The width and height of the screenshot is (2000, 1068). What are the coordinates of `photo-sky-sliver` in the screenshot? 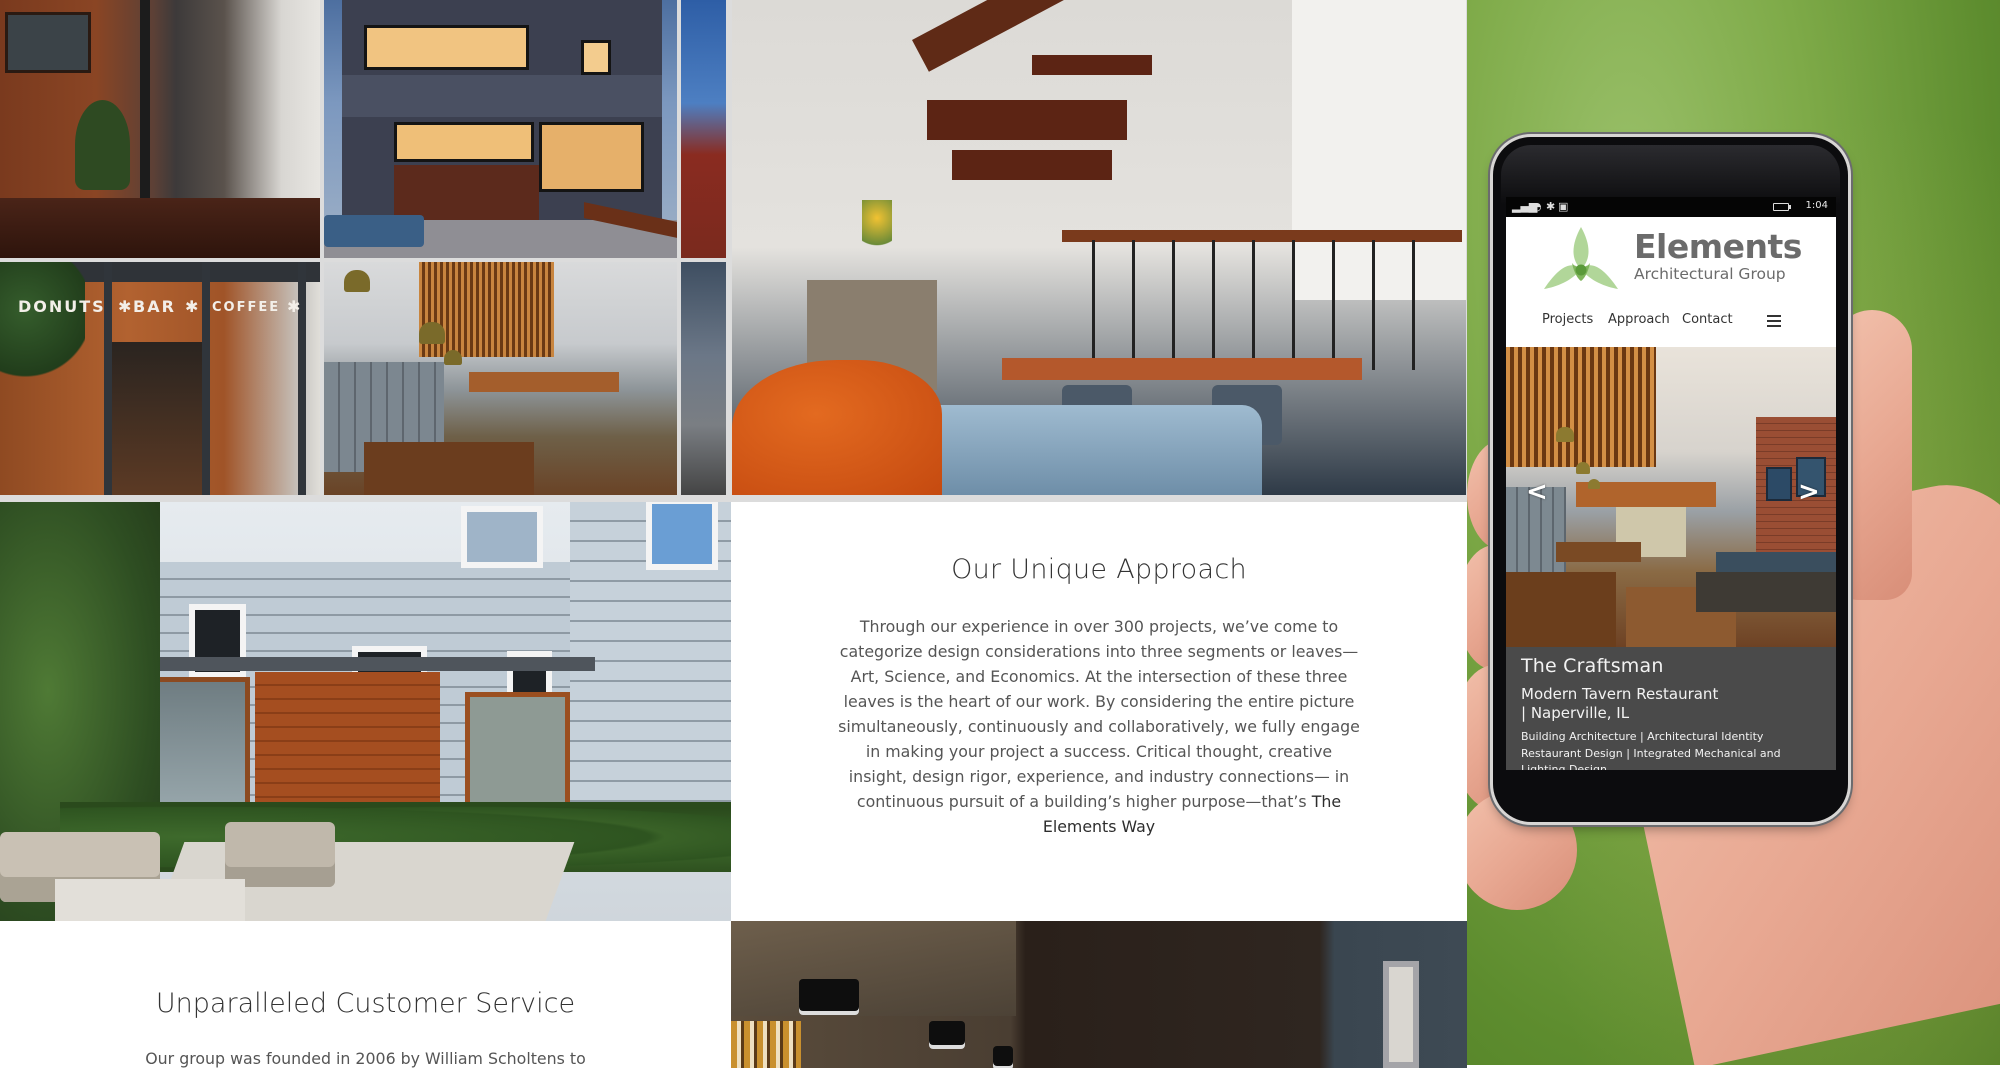 It's located at (703, 129).